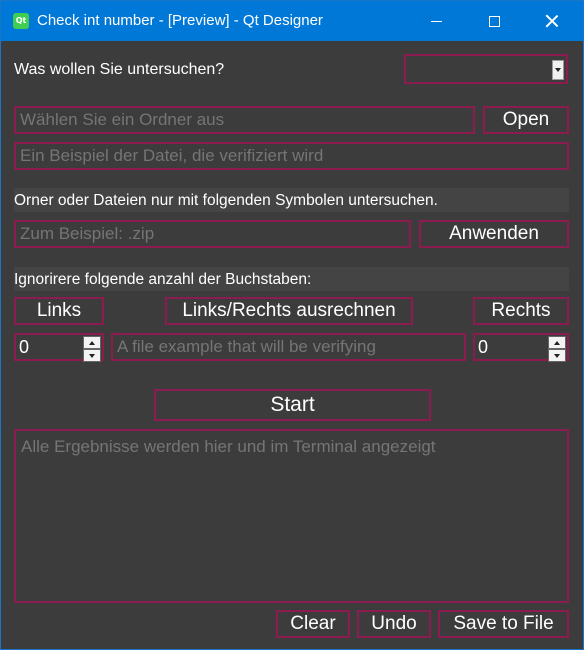  What do you see at coordinates (521, 347) in the screenshot?
I see `right-count-spinbox: 0` at bounding box center [521, 347].